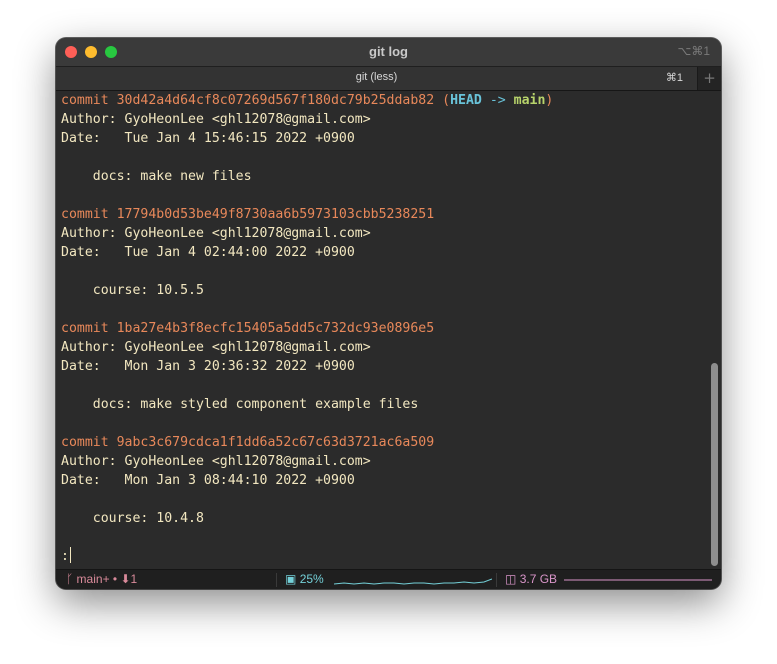 The height and width of the screenshot is (664, 777). What do you see at coordinates (538, 579) in the screenshot?
I see `memory-value: 3.7 GB` at bounding box center [538, 579].